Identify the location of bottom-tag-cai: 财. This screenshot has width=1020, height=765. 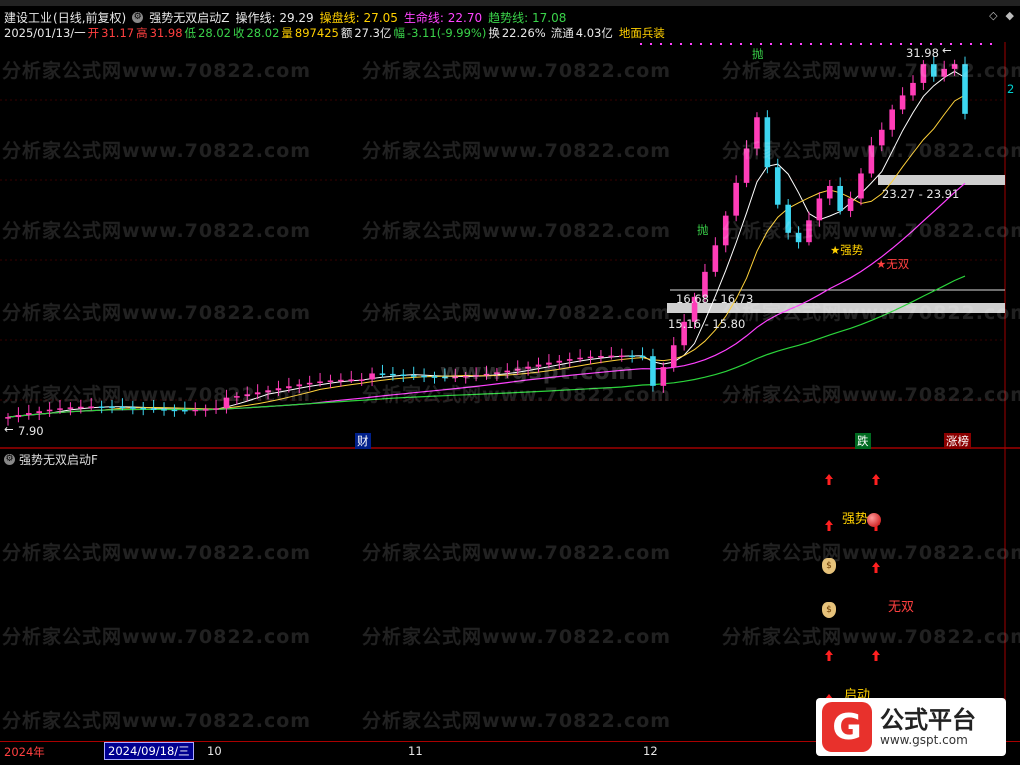
(363, 441).